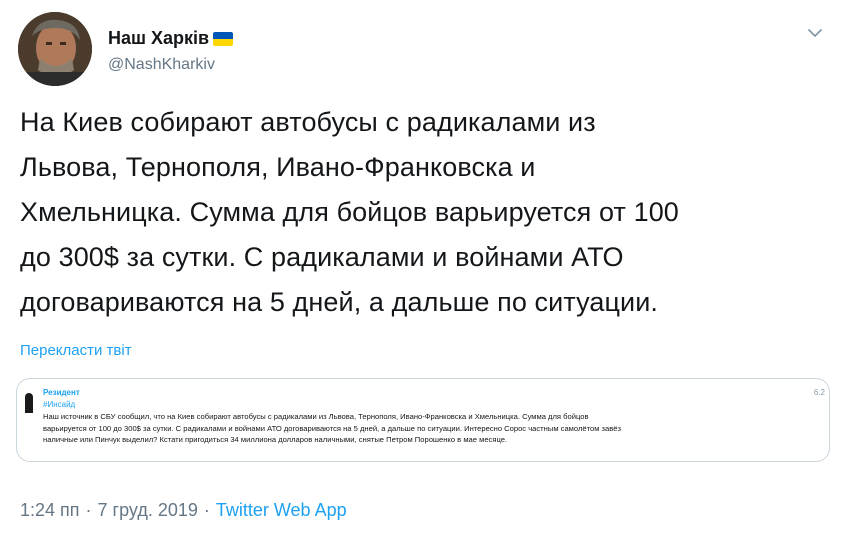 The image size is (850, 538). I want to click on quoted-author-name: Резидент, so click(61, 392).